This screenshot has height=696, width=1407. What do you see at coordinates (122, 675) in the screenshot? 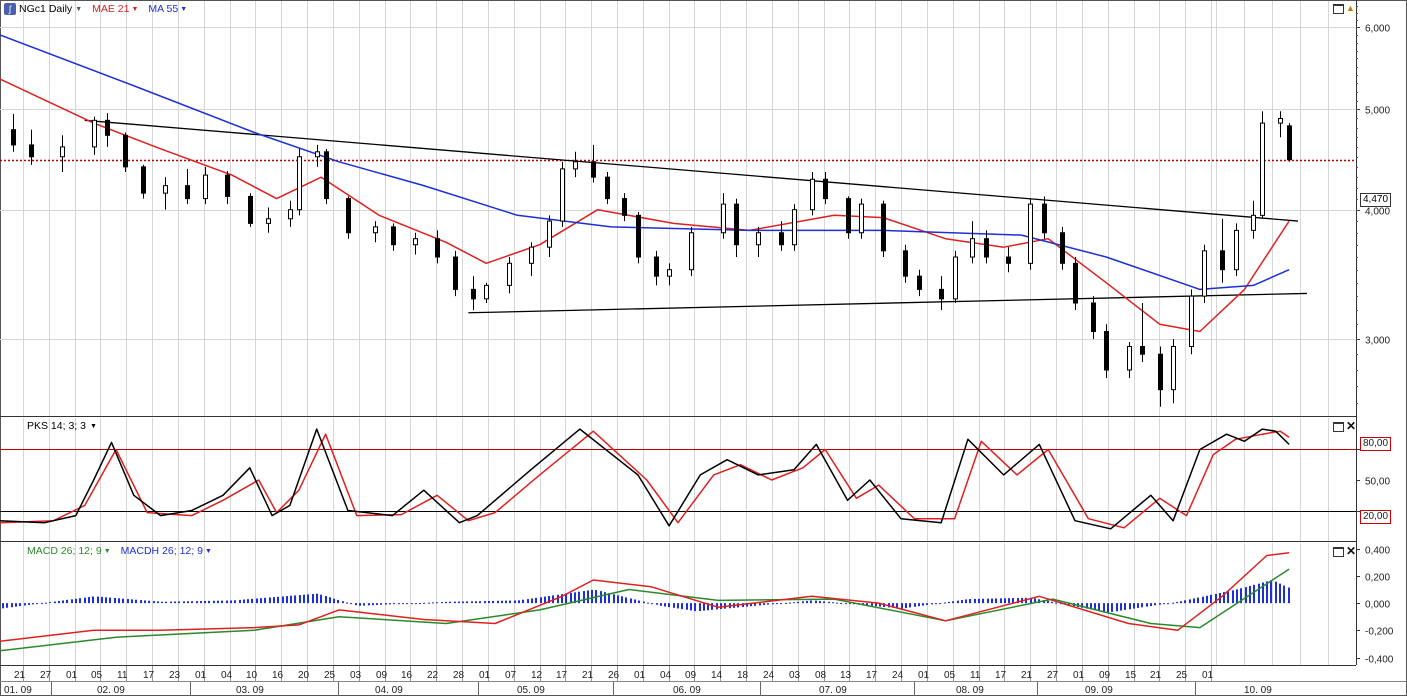
I see `x-axis-day-label: 11` at bounding box center [122, 675].